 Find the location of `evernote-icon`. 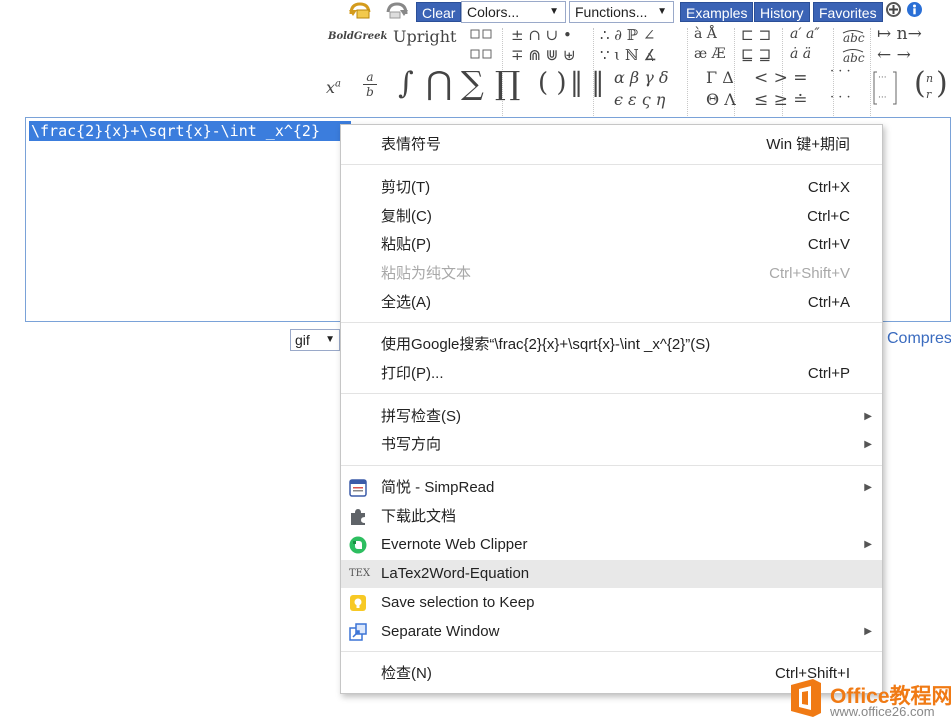

evernote-icon is located at coordinates (358, 545).